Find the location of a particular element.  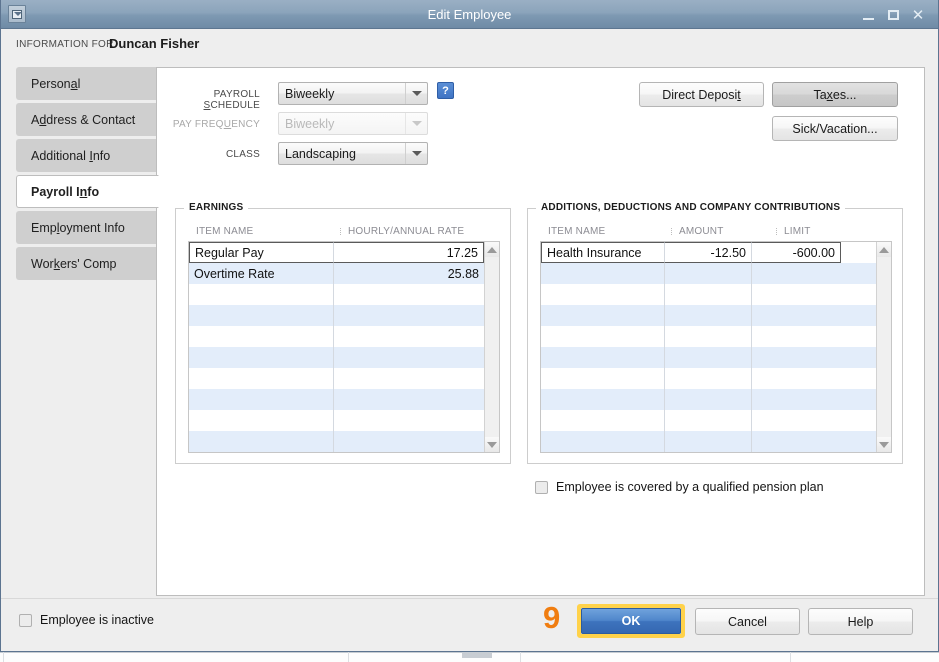

earnings-grid-body: Regular Pay 17.25 Overtime Rate 25.88 is located at coordinates (344, 347).